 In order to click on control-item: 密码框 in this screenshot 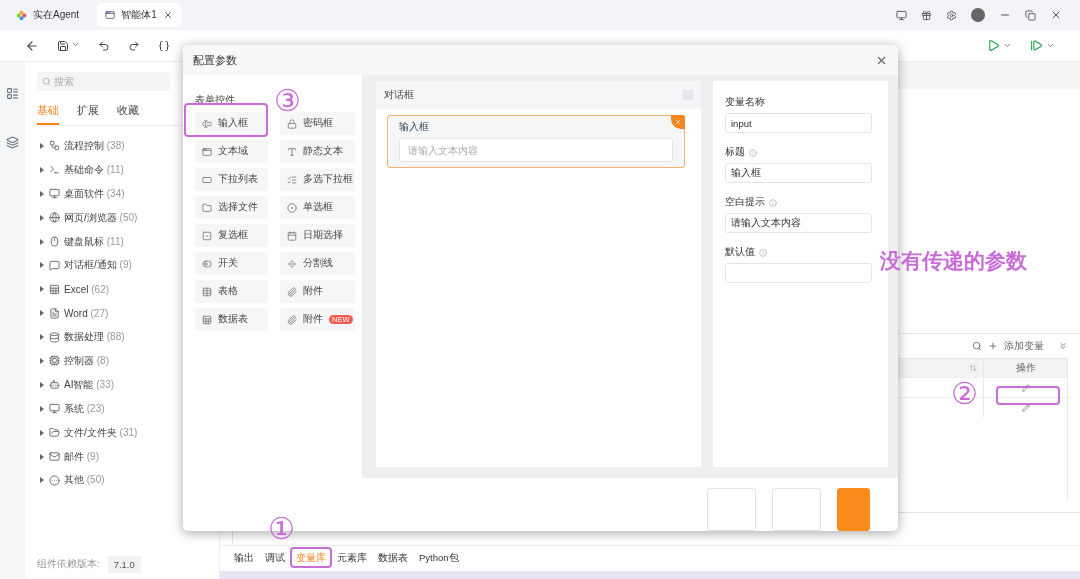, I will do `click(317, 123)`.